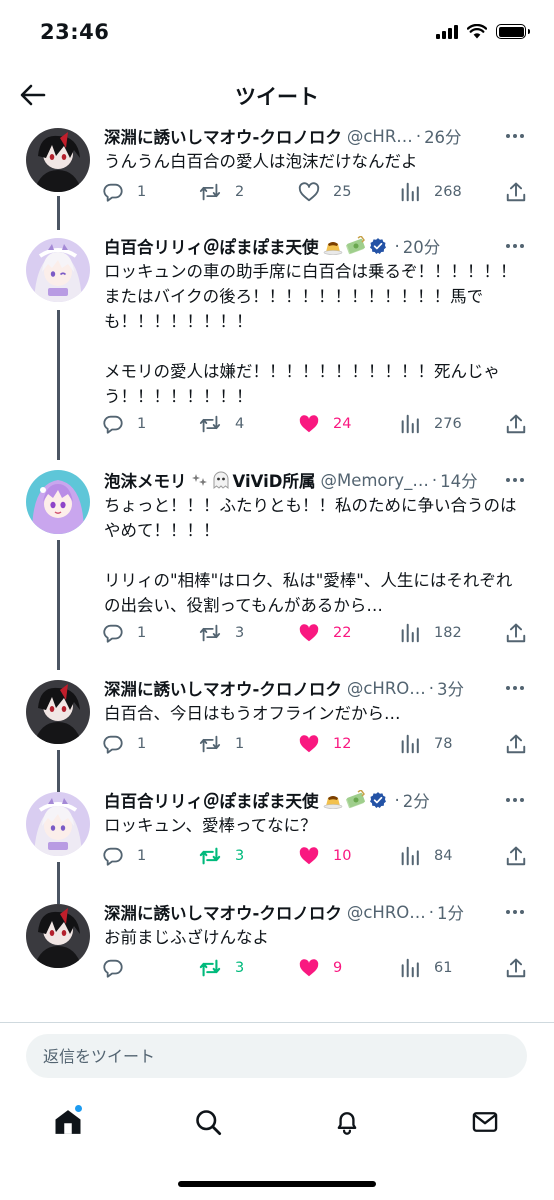 The image size is (554, 1200). I want to click on timestamp: 20分, so click(422, 246).